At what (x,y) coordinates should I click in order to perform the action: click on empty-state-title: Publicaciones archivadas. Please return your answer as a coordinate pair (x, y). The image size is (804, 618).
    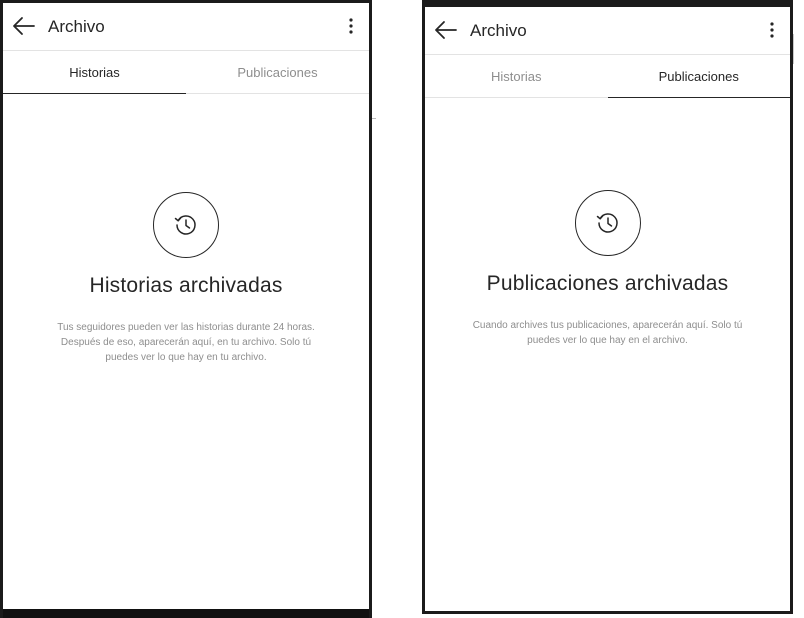
    Looking at the image, I should click on (607, 283).